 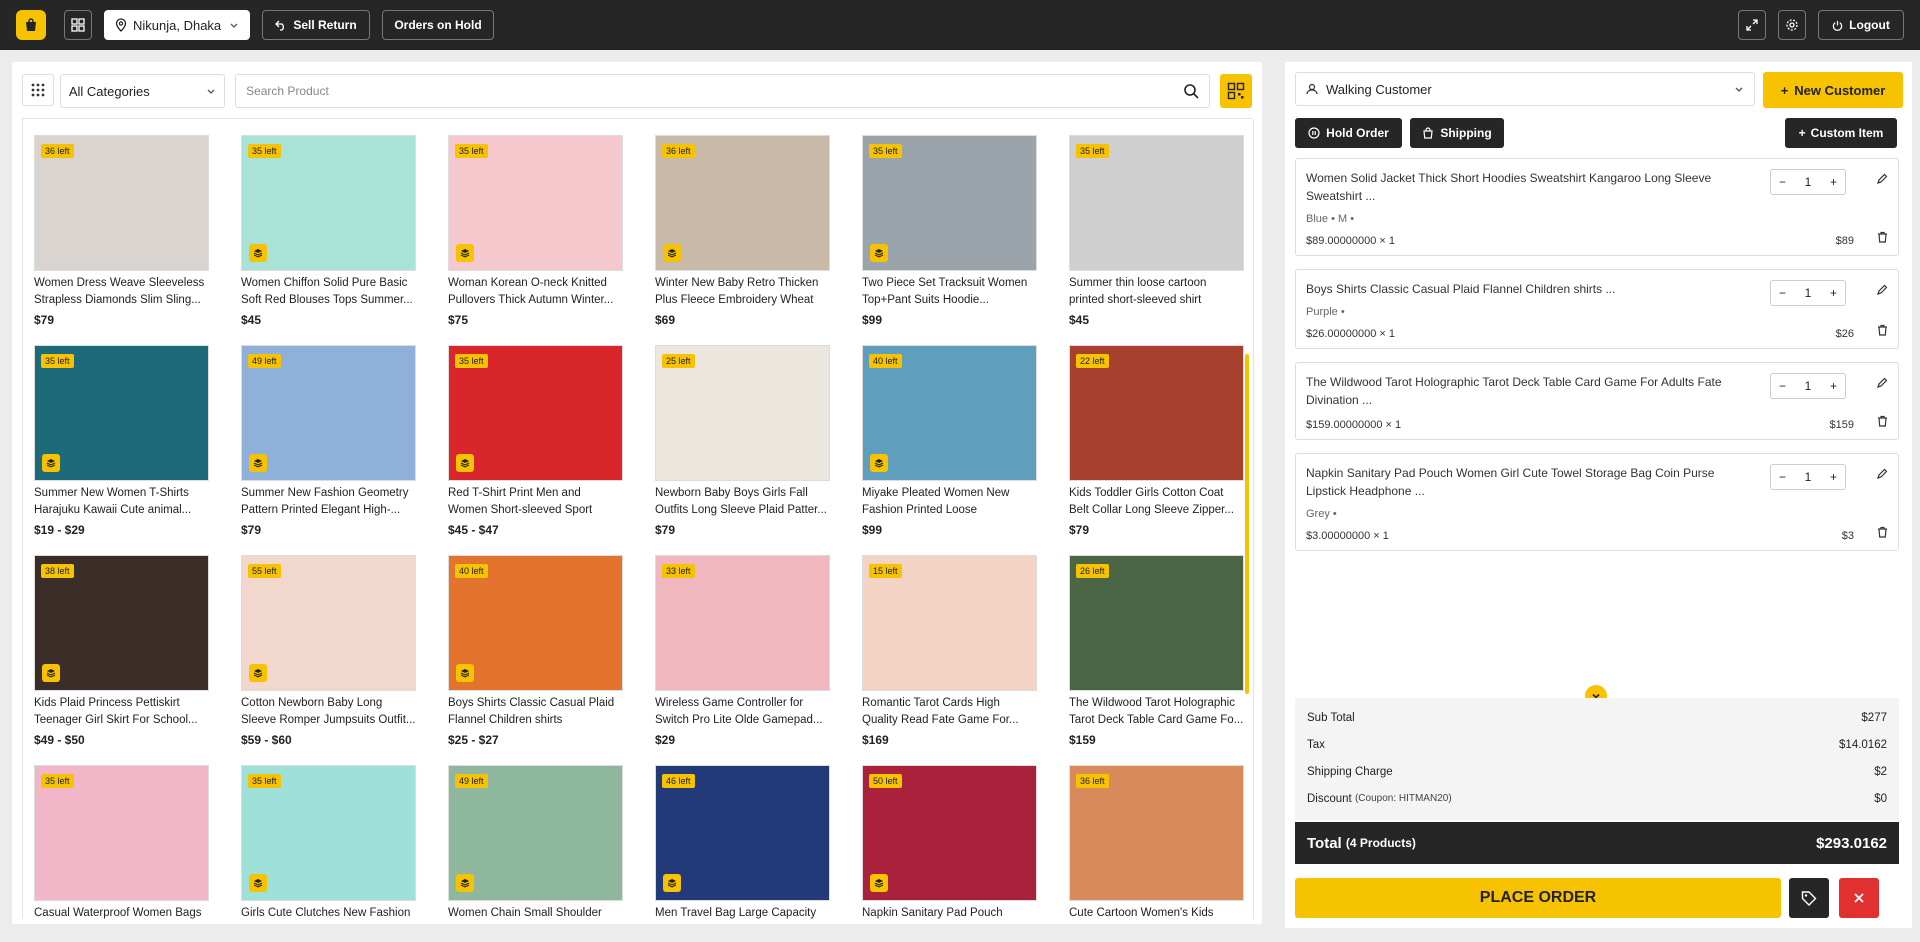 What do you see at coordinates (38, 90) in the screenshot?
I see `category-grid-button` at bounding box center [38, 90].